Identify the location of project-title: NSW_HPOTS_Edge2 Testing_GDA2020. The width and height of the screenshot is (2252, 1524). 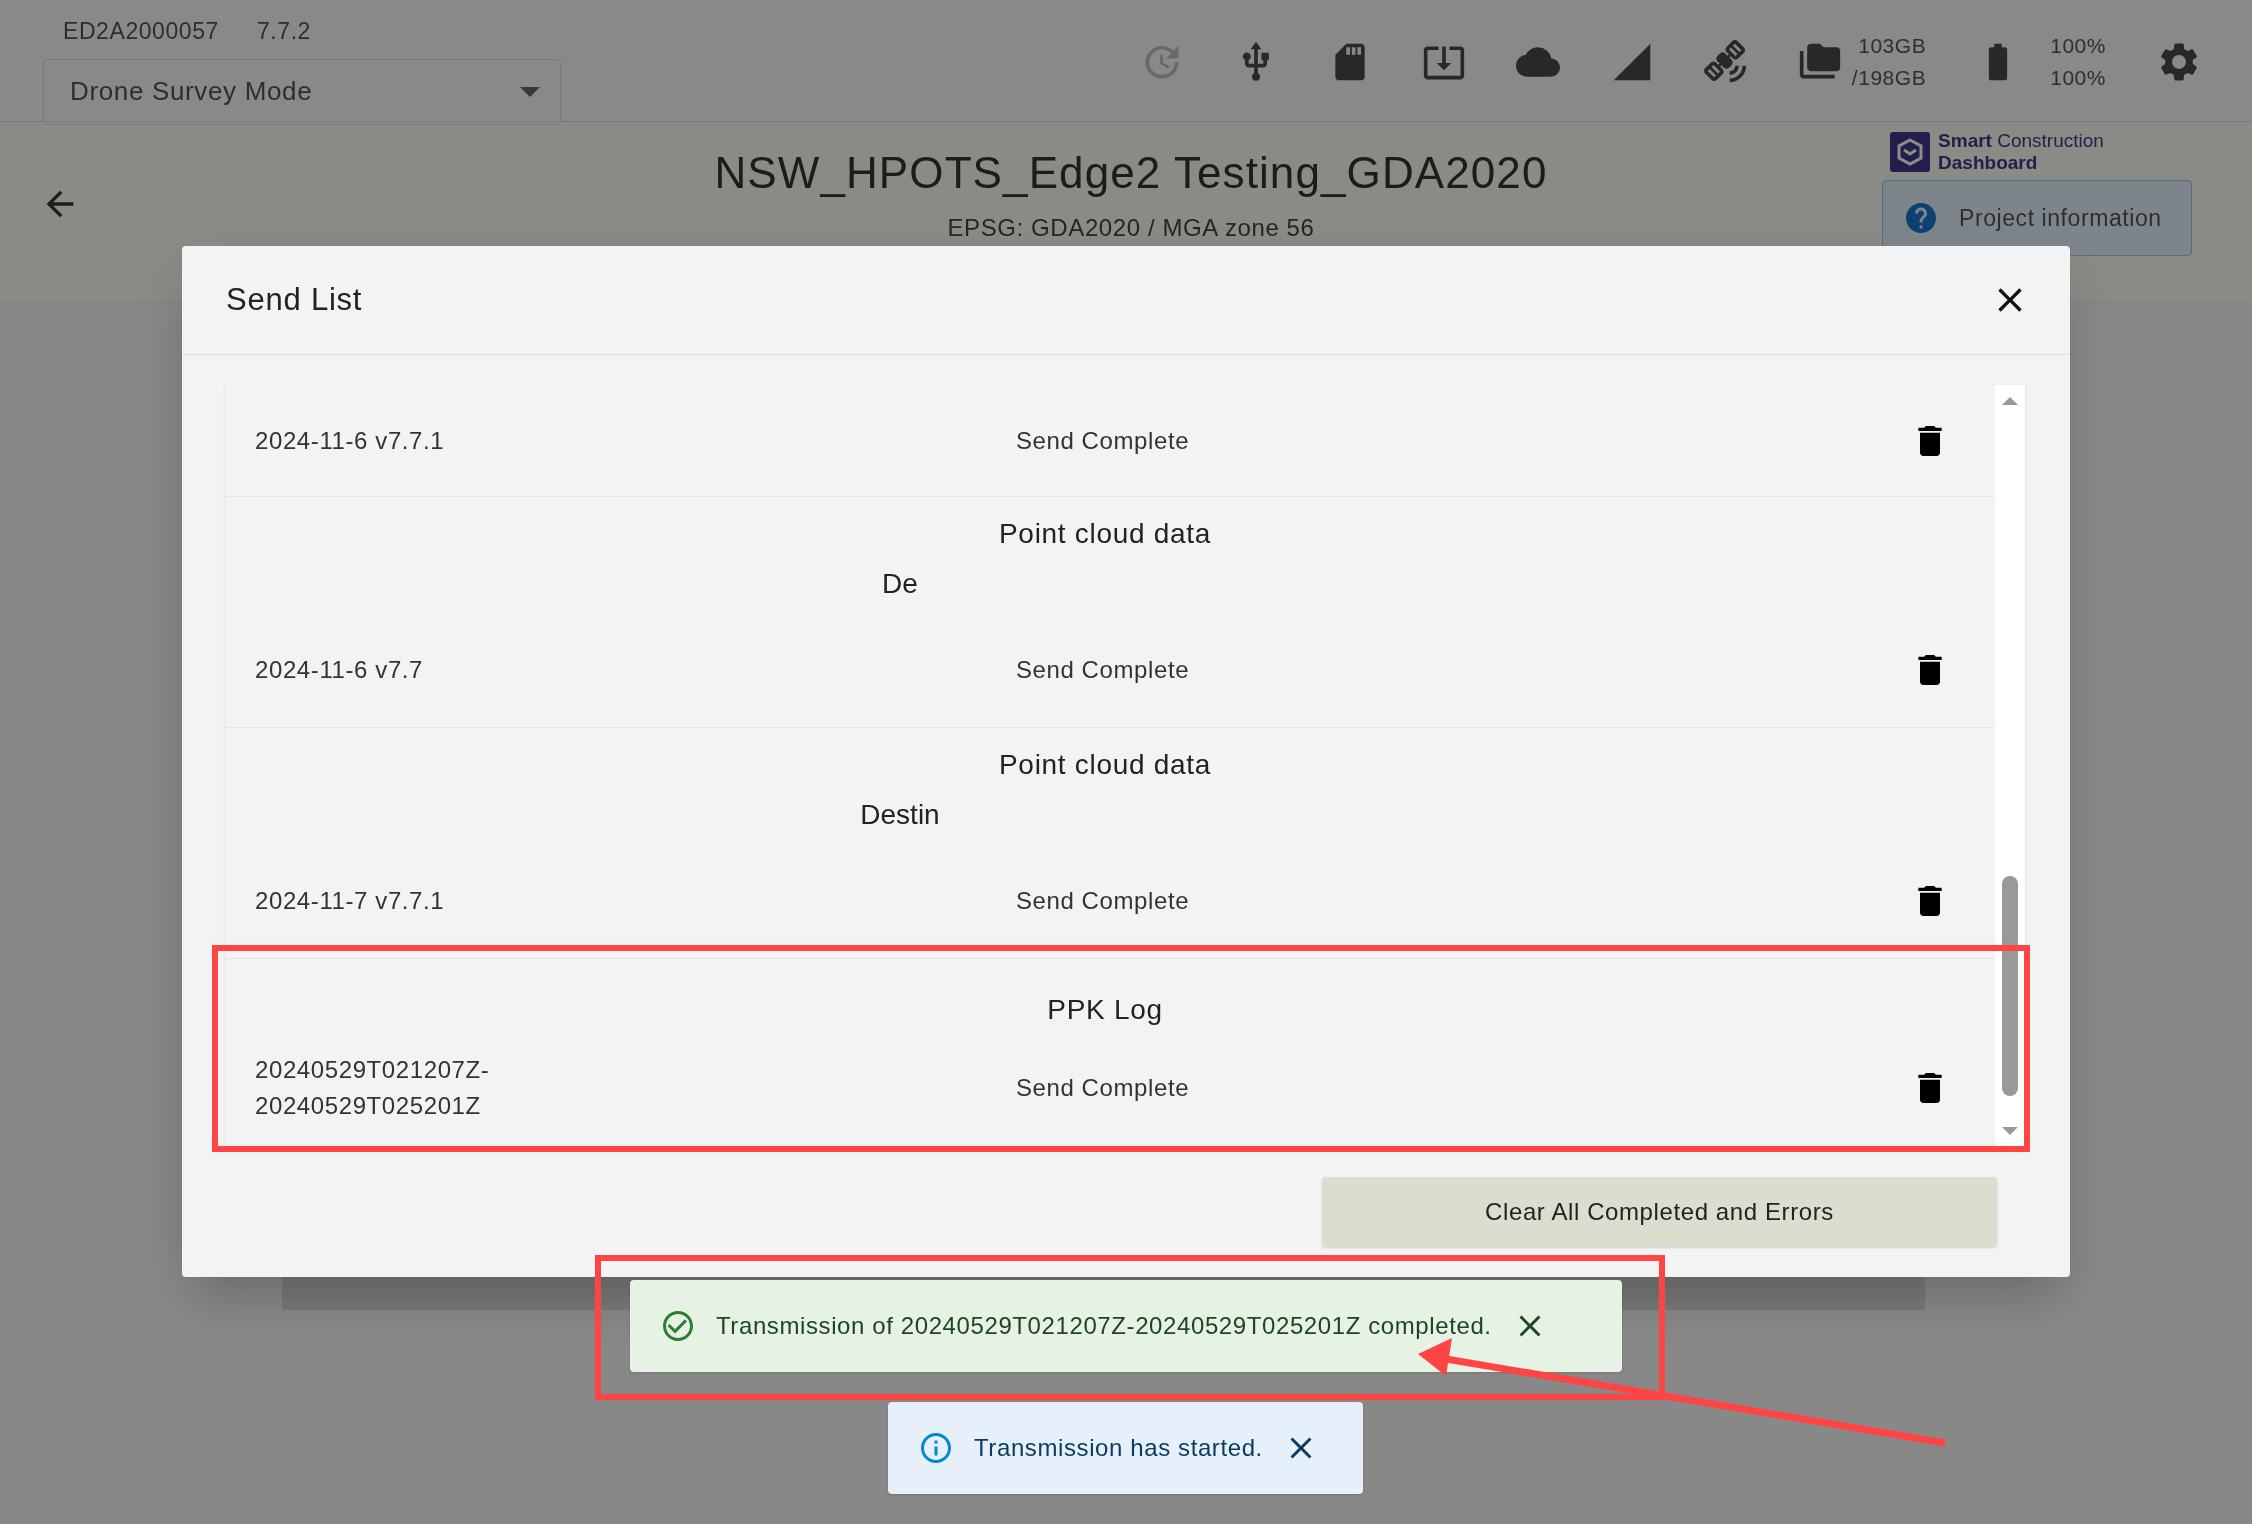
(1131, 173).